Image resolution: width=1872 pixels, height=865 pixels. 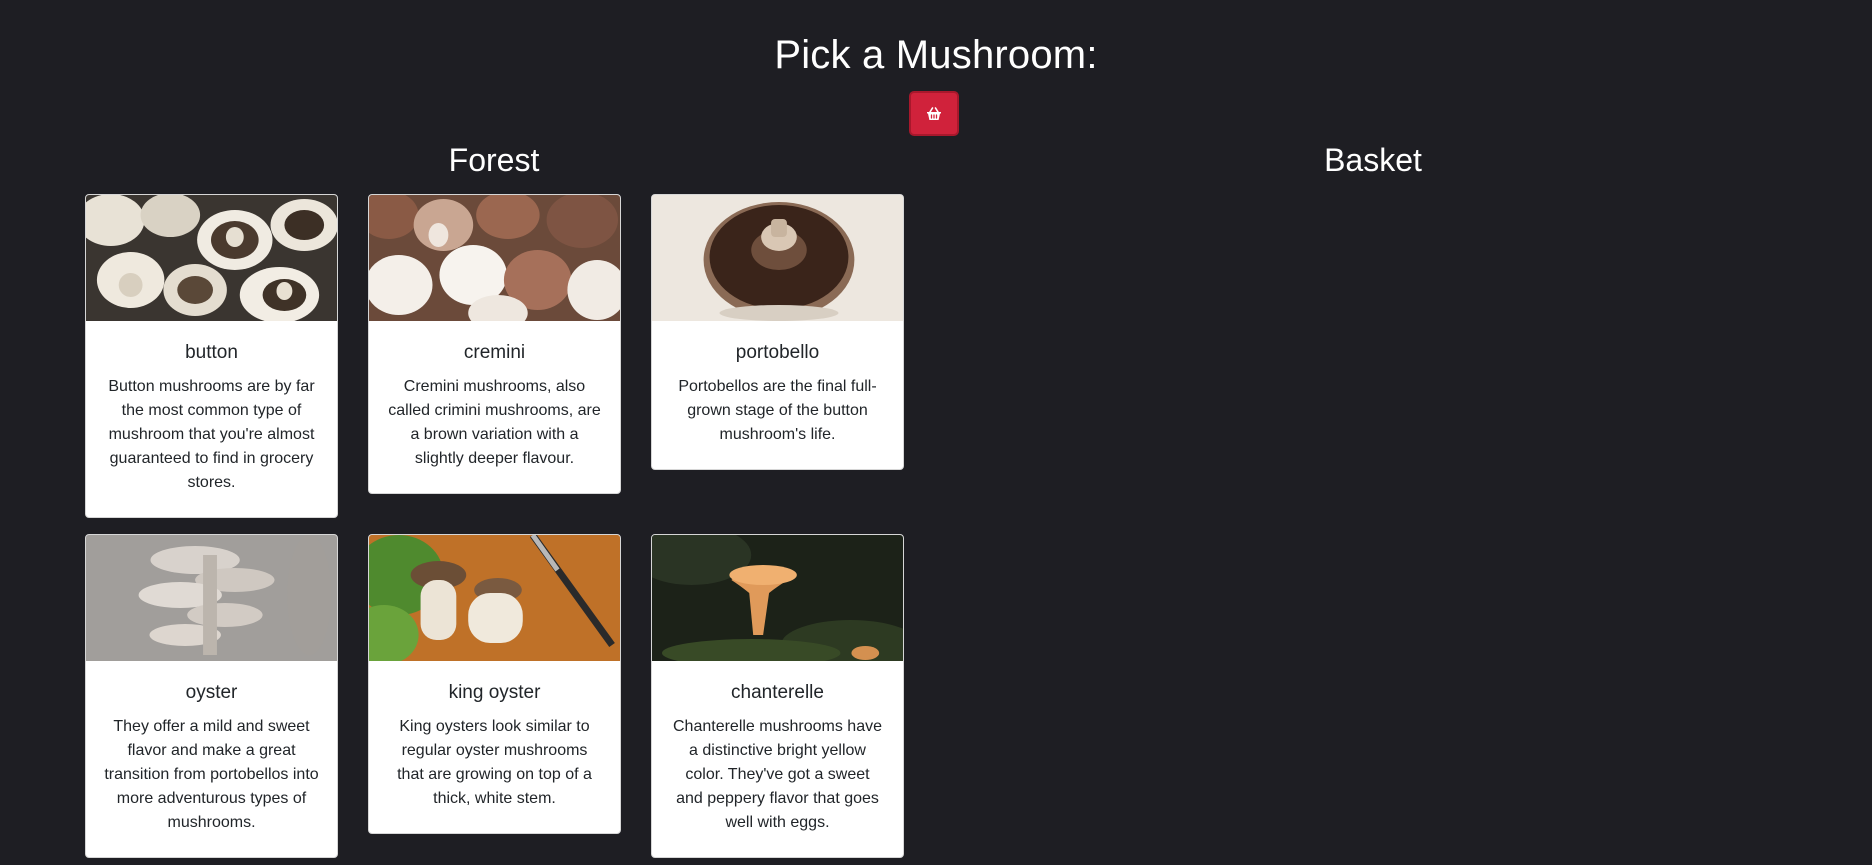 I want to click on chanterelle-mushroom-image, so click(x=777, y=598).